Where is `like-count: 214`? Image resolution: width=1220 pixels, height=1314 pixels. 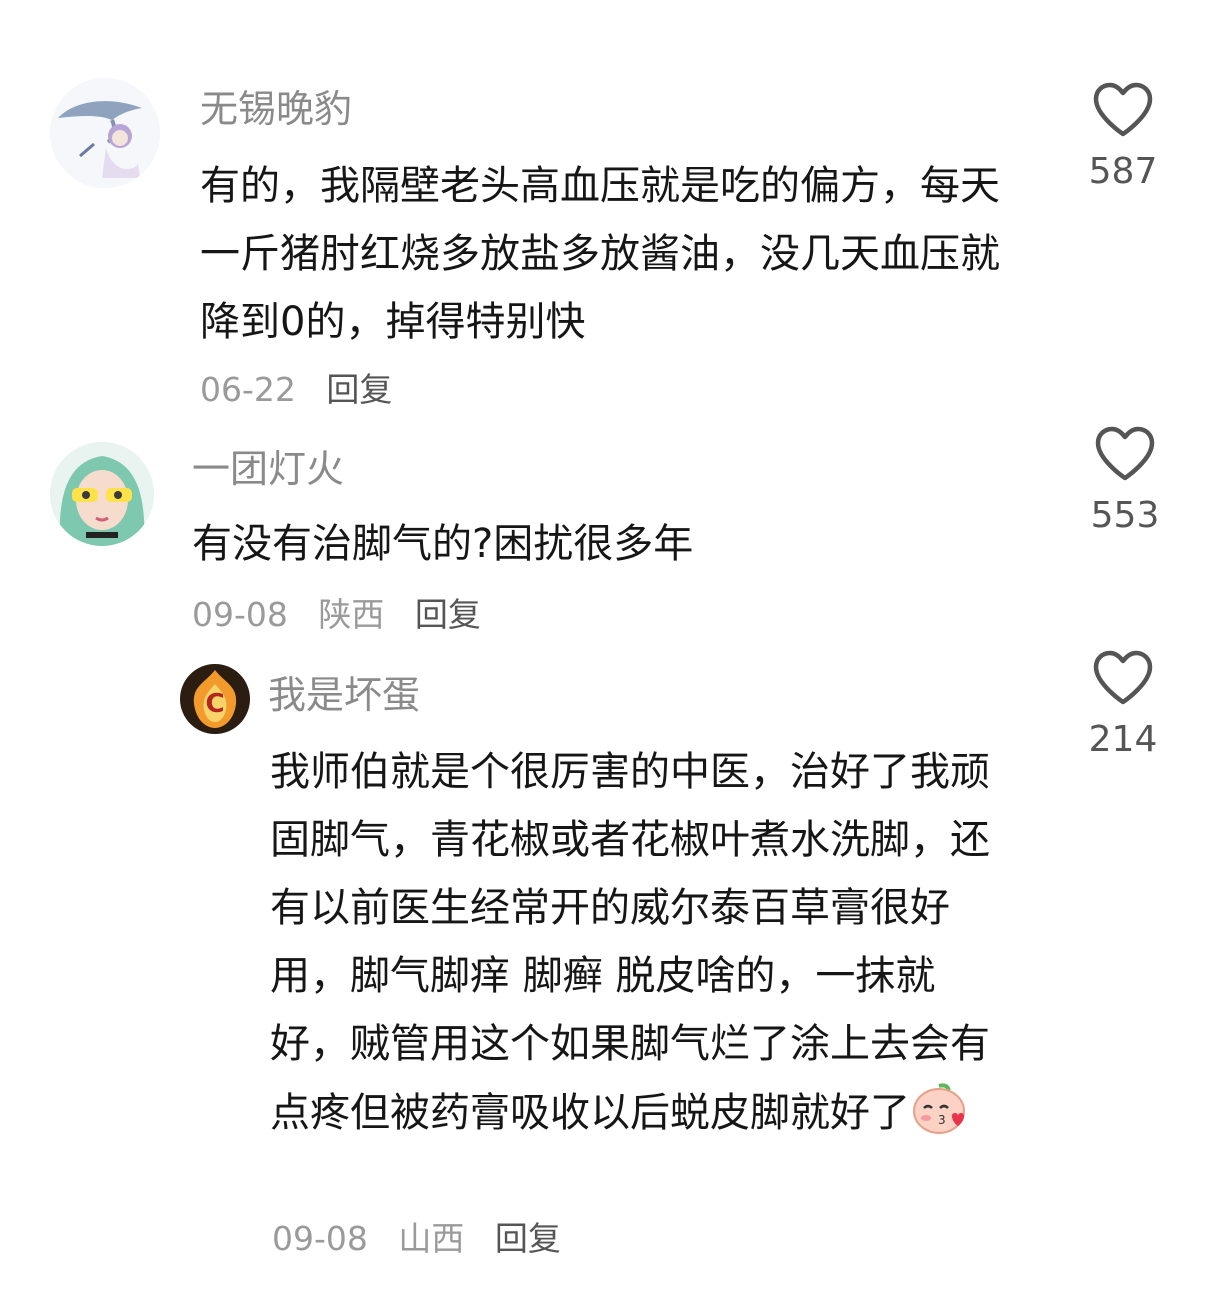 like-count: 214 is located at coordinates (1123, 739).